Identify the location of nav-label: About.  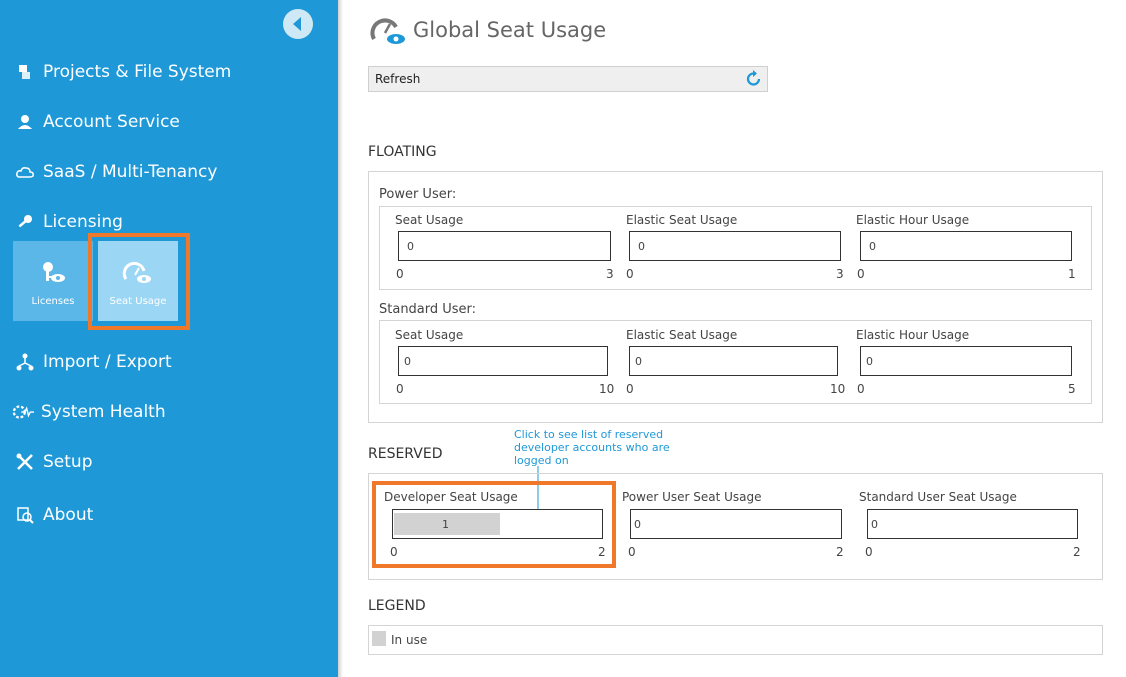
(68, 515).